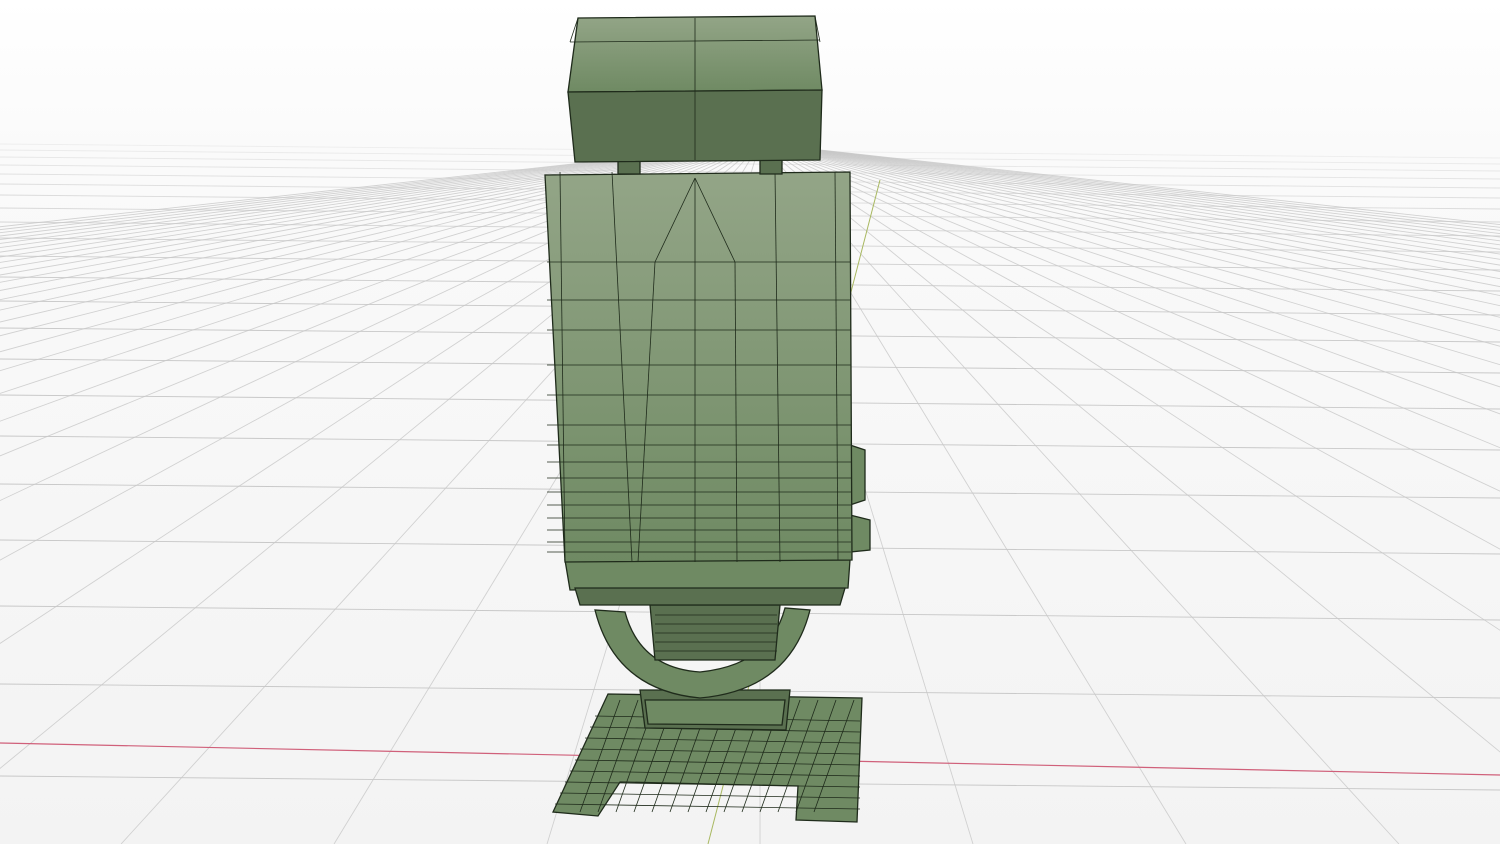 Image resolution: width=1500 pixels, height=844 pixels. I want to click on side-knob, so click(860, 533).